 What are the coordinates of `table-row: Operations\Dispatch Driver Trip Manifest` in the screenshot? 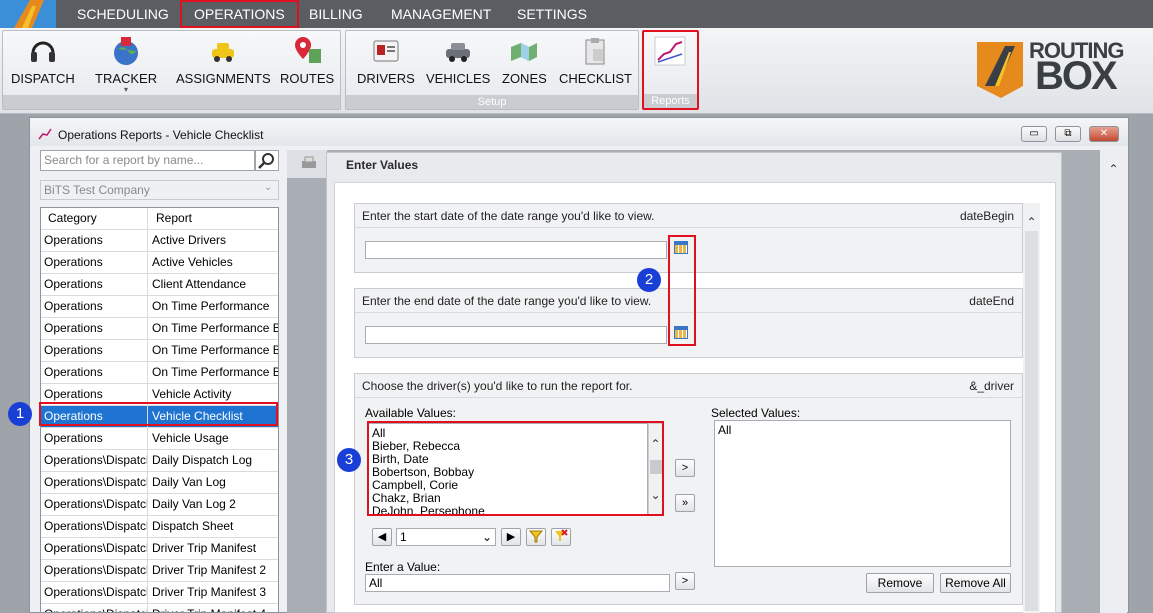 It's located at (159, 549).